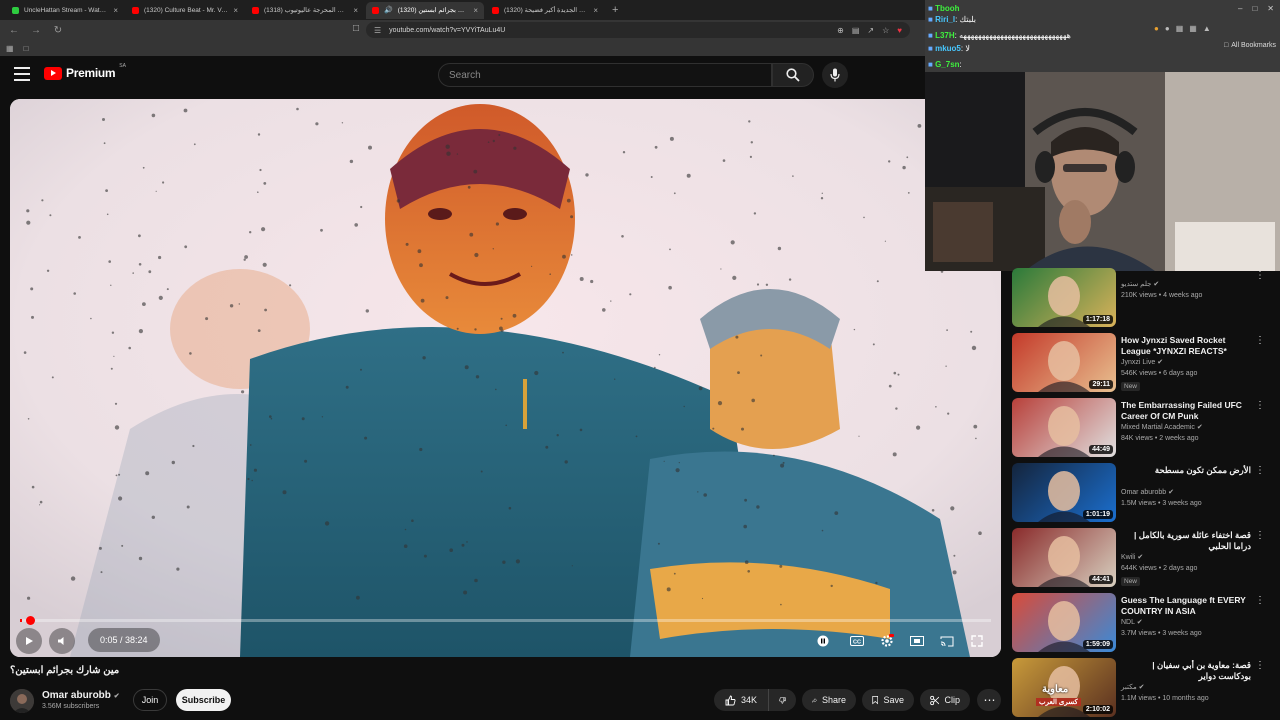 The width and height of the screenshot is (1280, 720). Describe the element at coordinates (1064, 557) in the screenshot. I see `video-thumbnail: 44:41` at that location.